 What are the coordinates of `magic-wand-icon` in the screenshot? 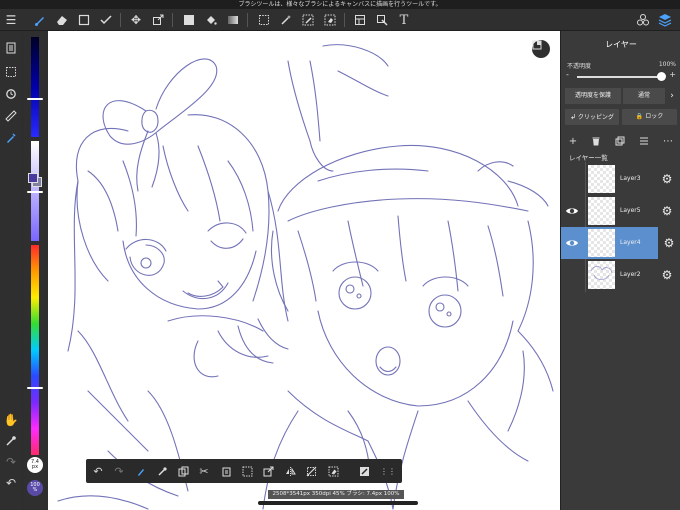 It's located at (286, 20).